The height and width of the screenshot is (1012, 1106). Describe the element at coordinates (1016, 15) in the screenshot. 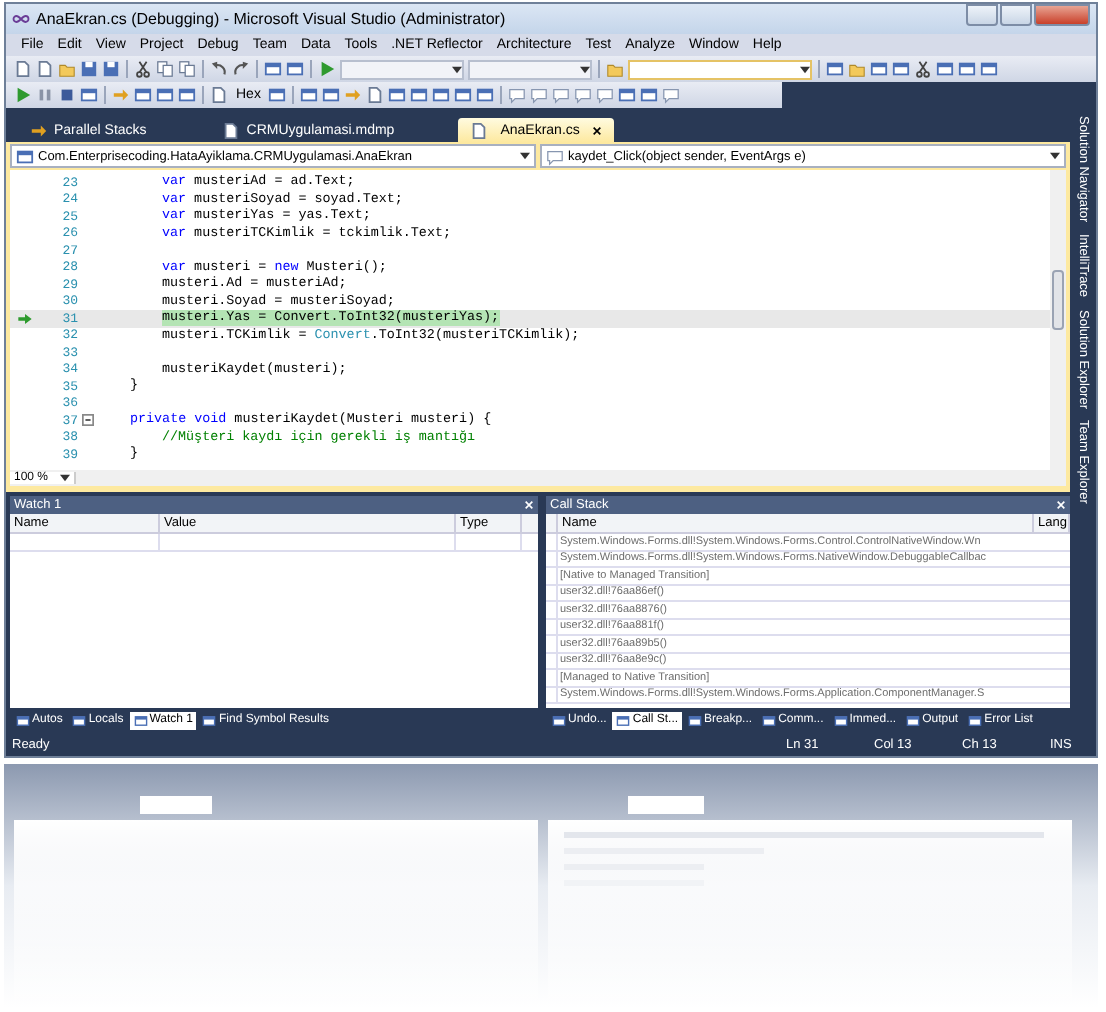

I see `maximize-button` at that location.